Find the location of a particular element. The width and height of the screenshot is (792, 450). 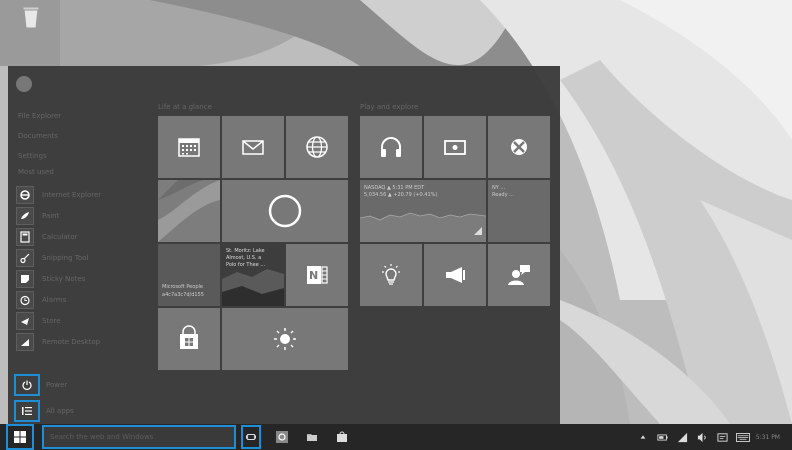

photo-thumbnail is located at coordinates (189, 211).